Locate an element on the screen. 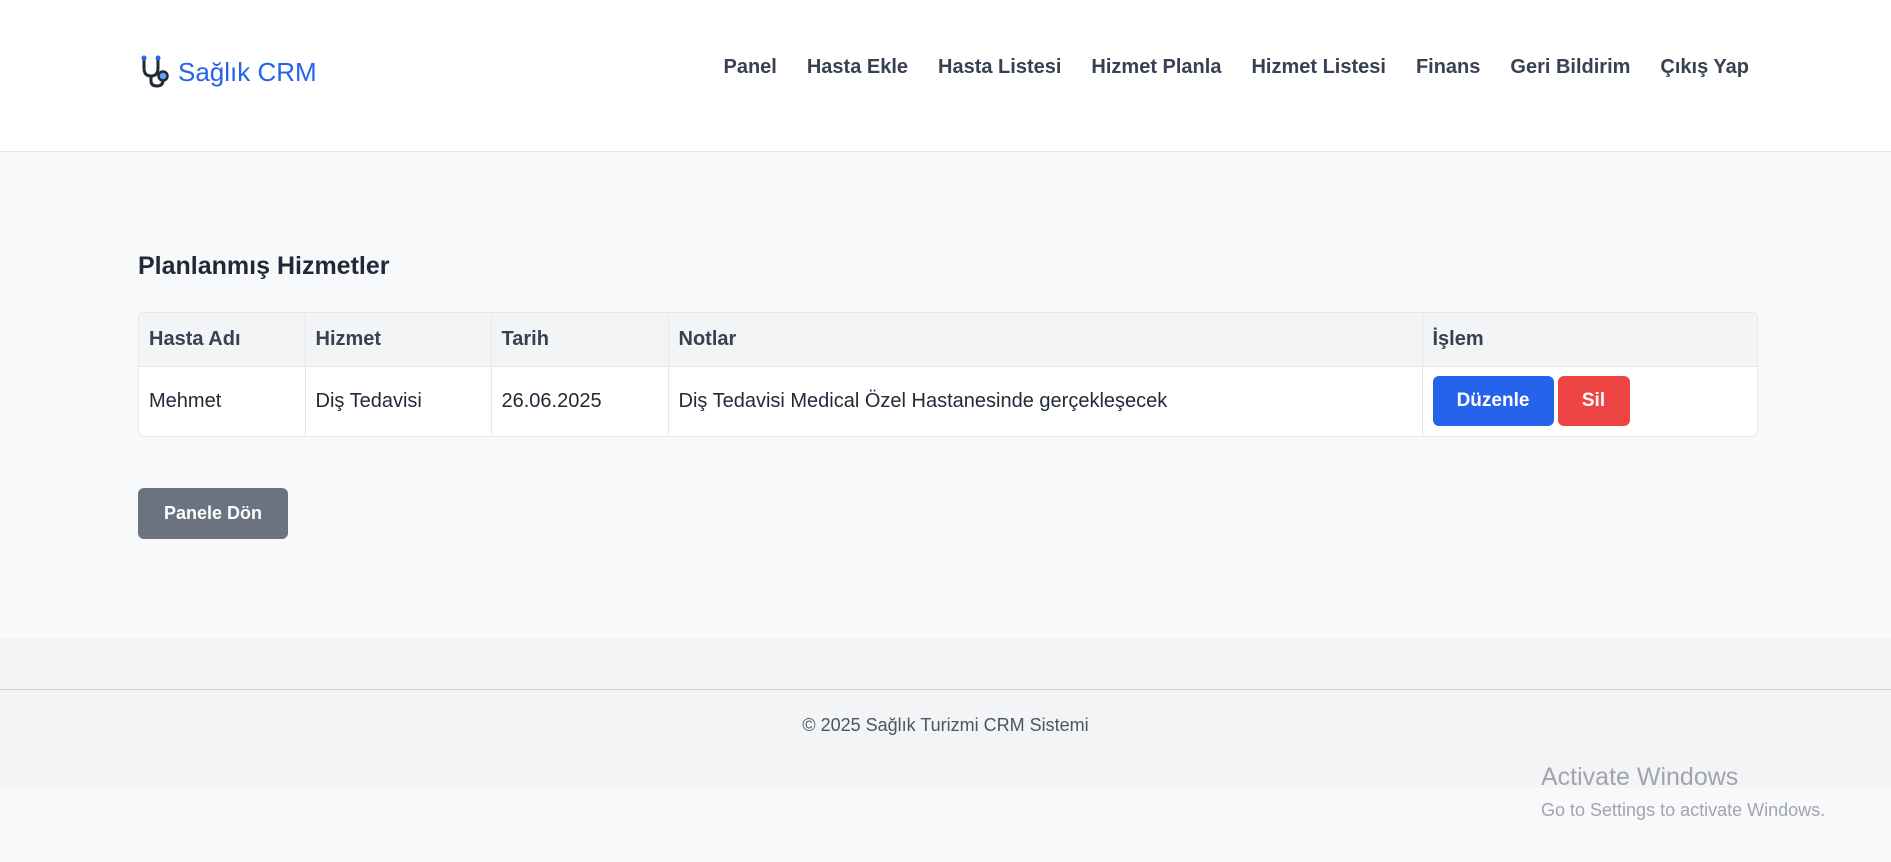 Image resolution: width=1891 pixels, height=862 pixels. nav-item-cikis-yap: Çıkış Yap is located at coordinates (1704, 67).